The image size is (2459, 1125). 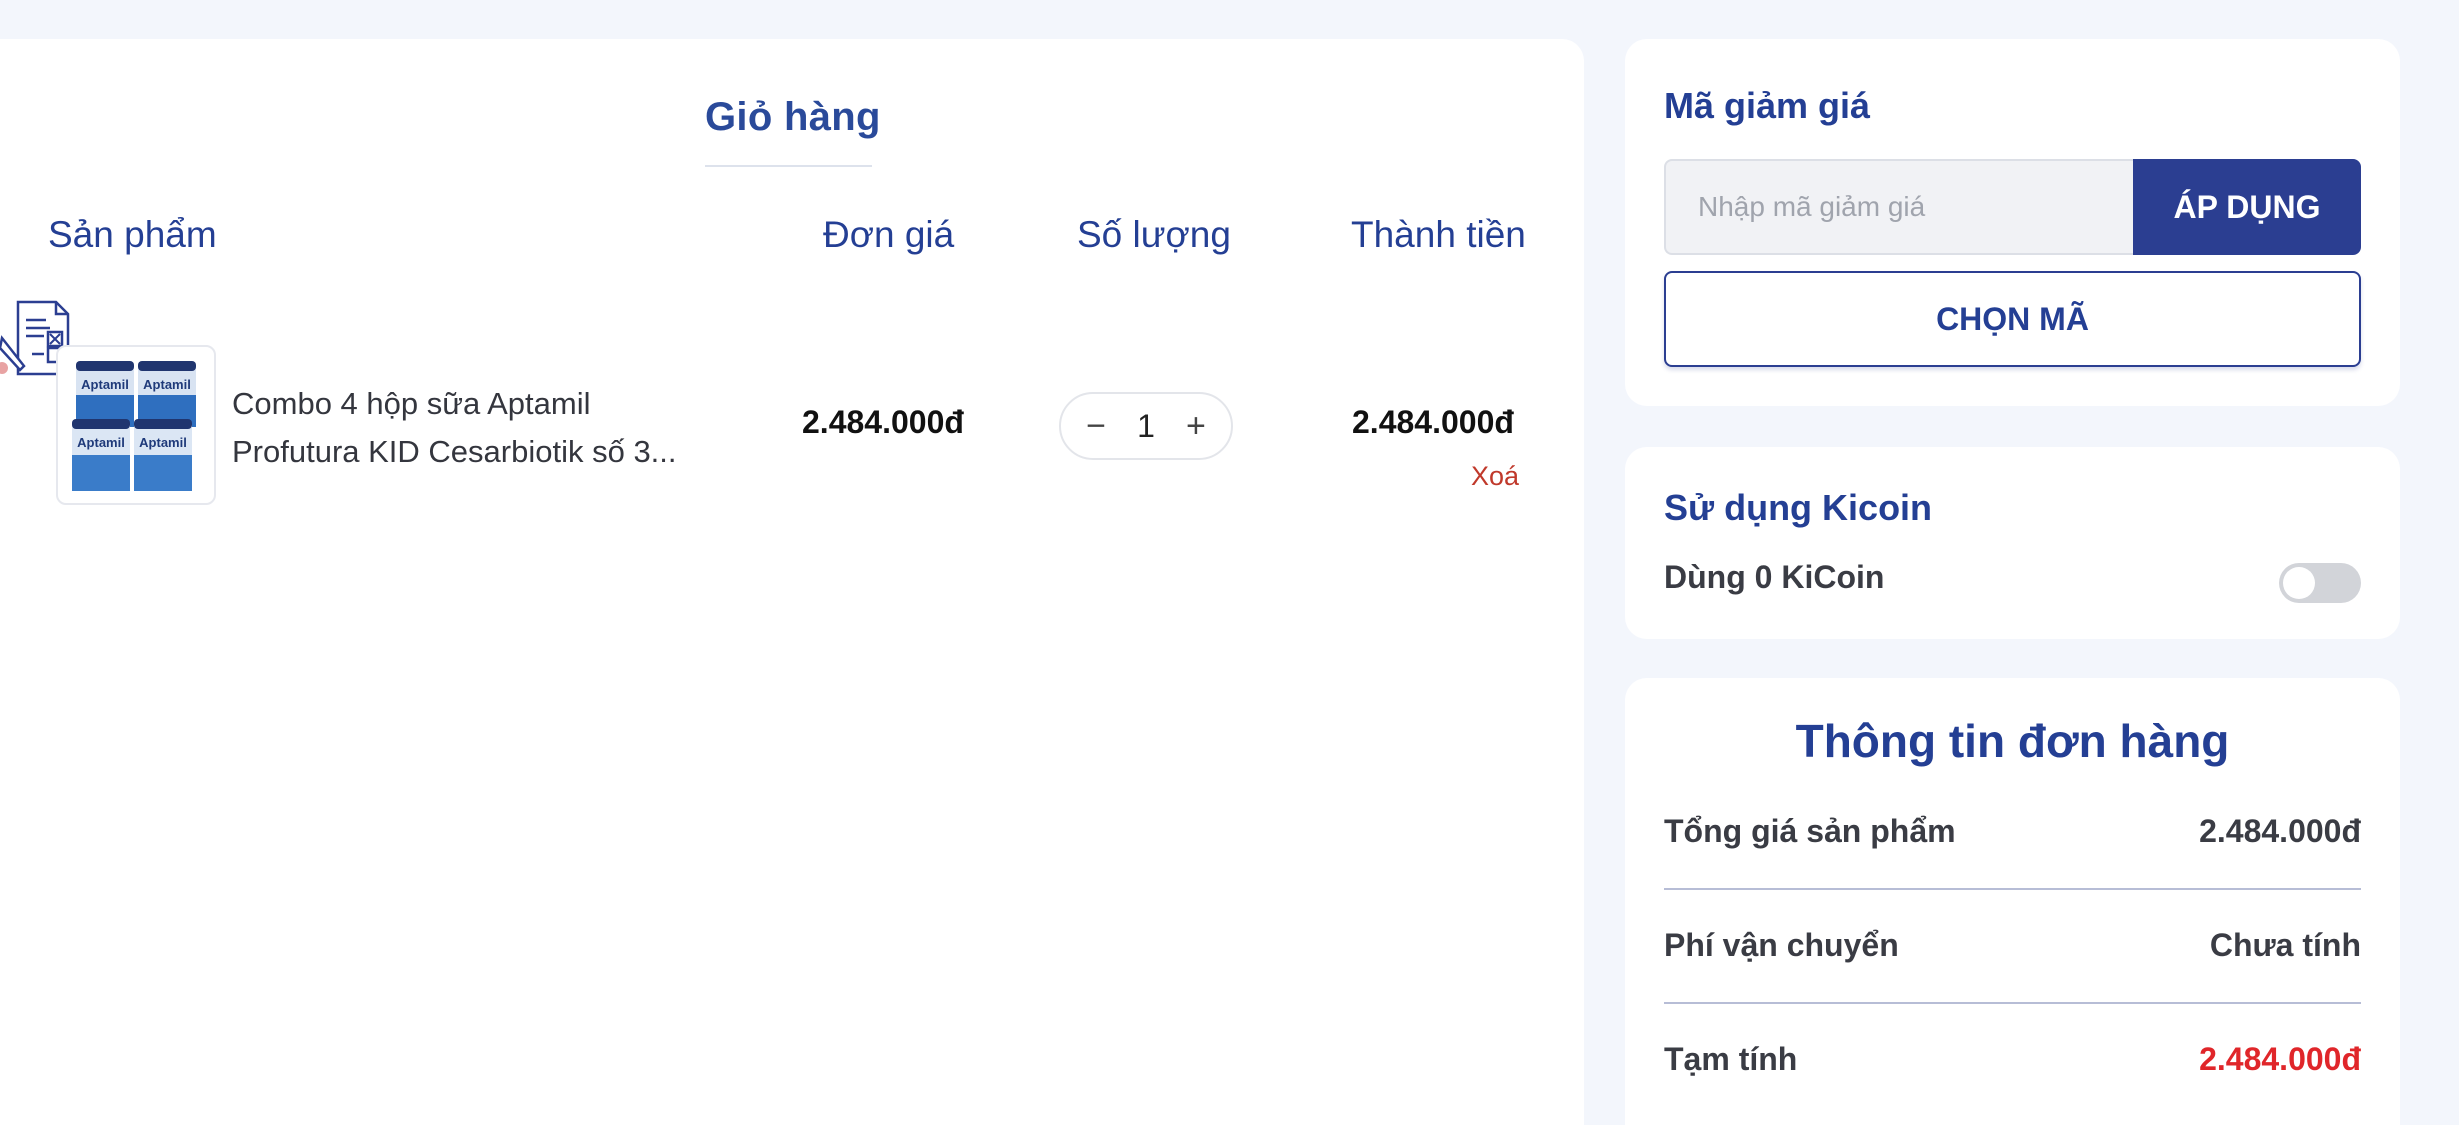 I want to click on quantity-value: 1, so click(x=1146, y=426).